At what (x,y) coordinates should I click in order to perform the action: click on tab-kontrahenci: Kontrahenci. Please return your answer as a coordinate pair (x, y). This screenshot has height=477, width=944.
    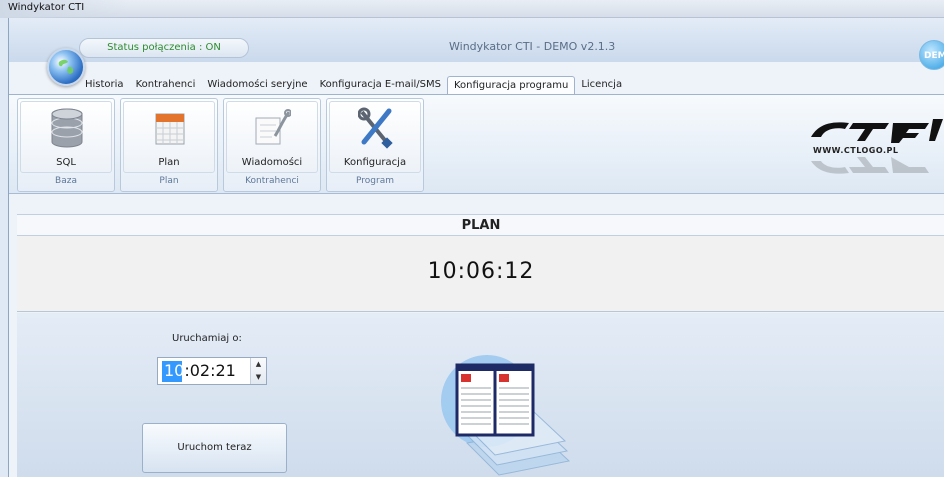
    Looking at the image, I should click on (166, 85).